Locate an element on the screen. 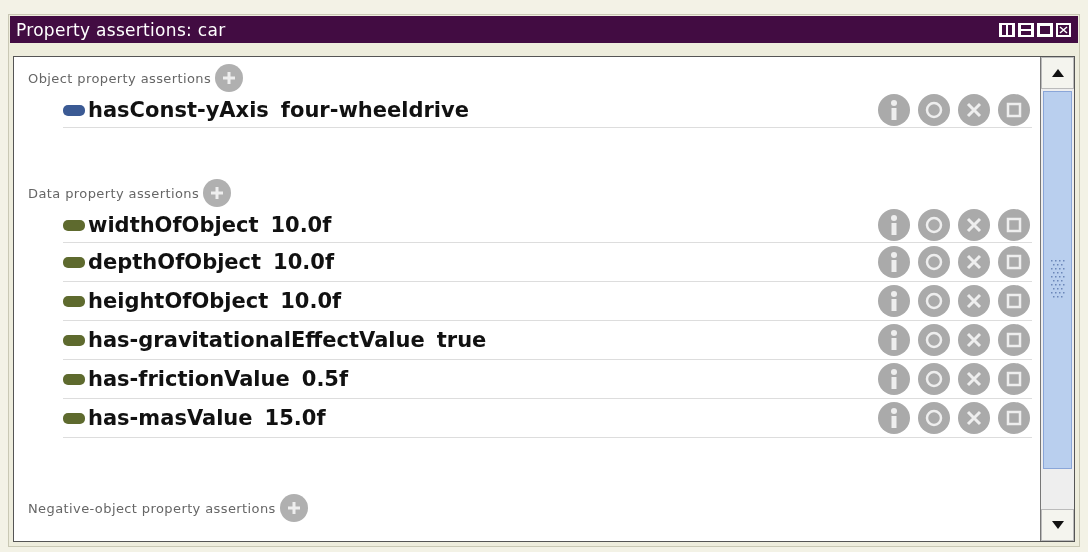 The image size is (1088, 552). property-name: has-masValue is located at coordinates (170, 418).